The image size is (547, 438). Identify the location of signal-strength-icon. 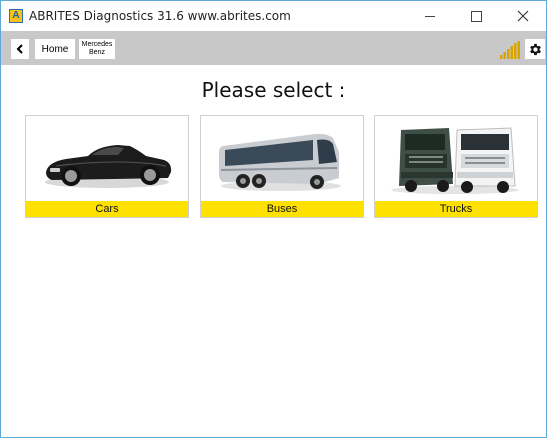
(510, 50).